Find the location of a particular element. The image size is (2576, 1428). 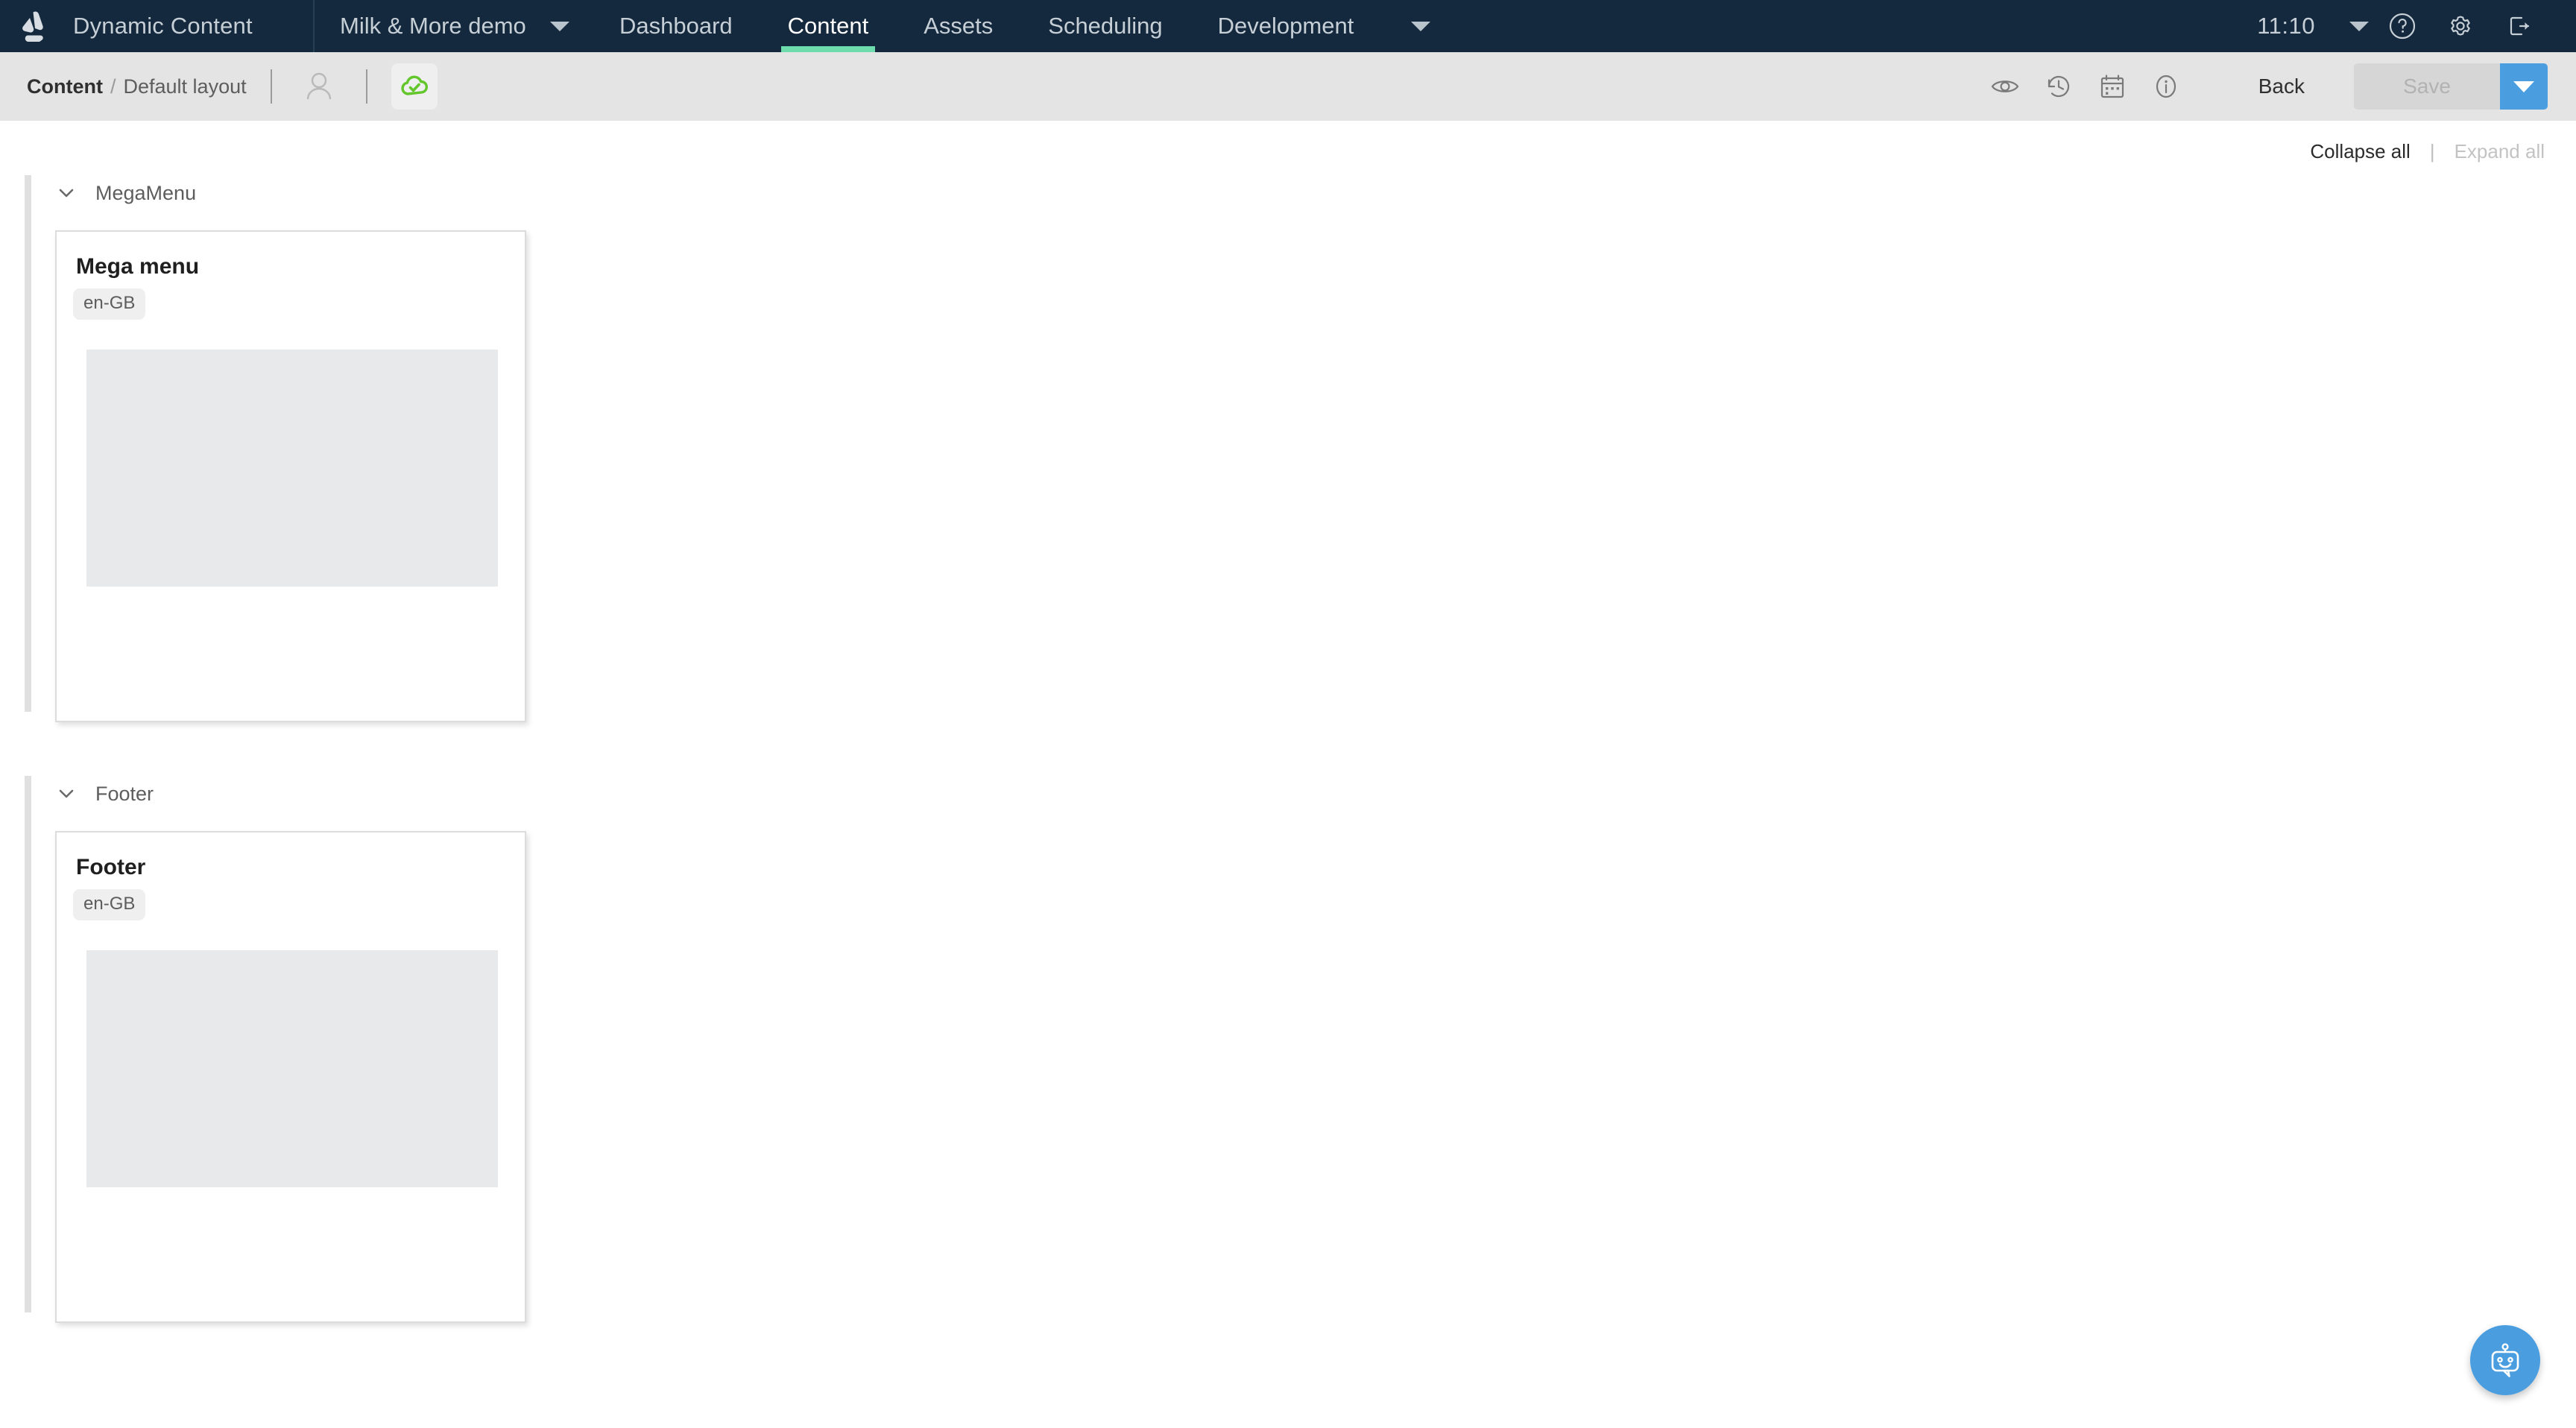

history-clock-icon is located at coordinates (2058, 86).